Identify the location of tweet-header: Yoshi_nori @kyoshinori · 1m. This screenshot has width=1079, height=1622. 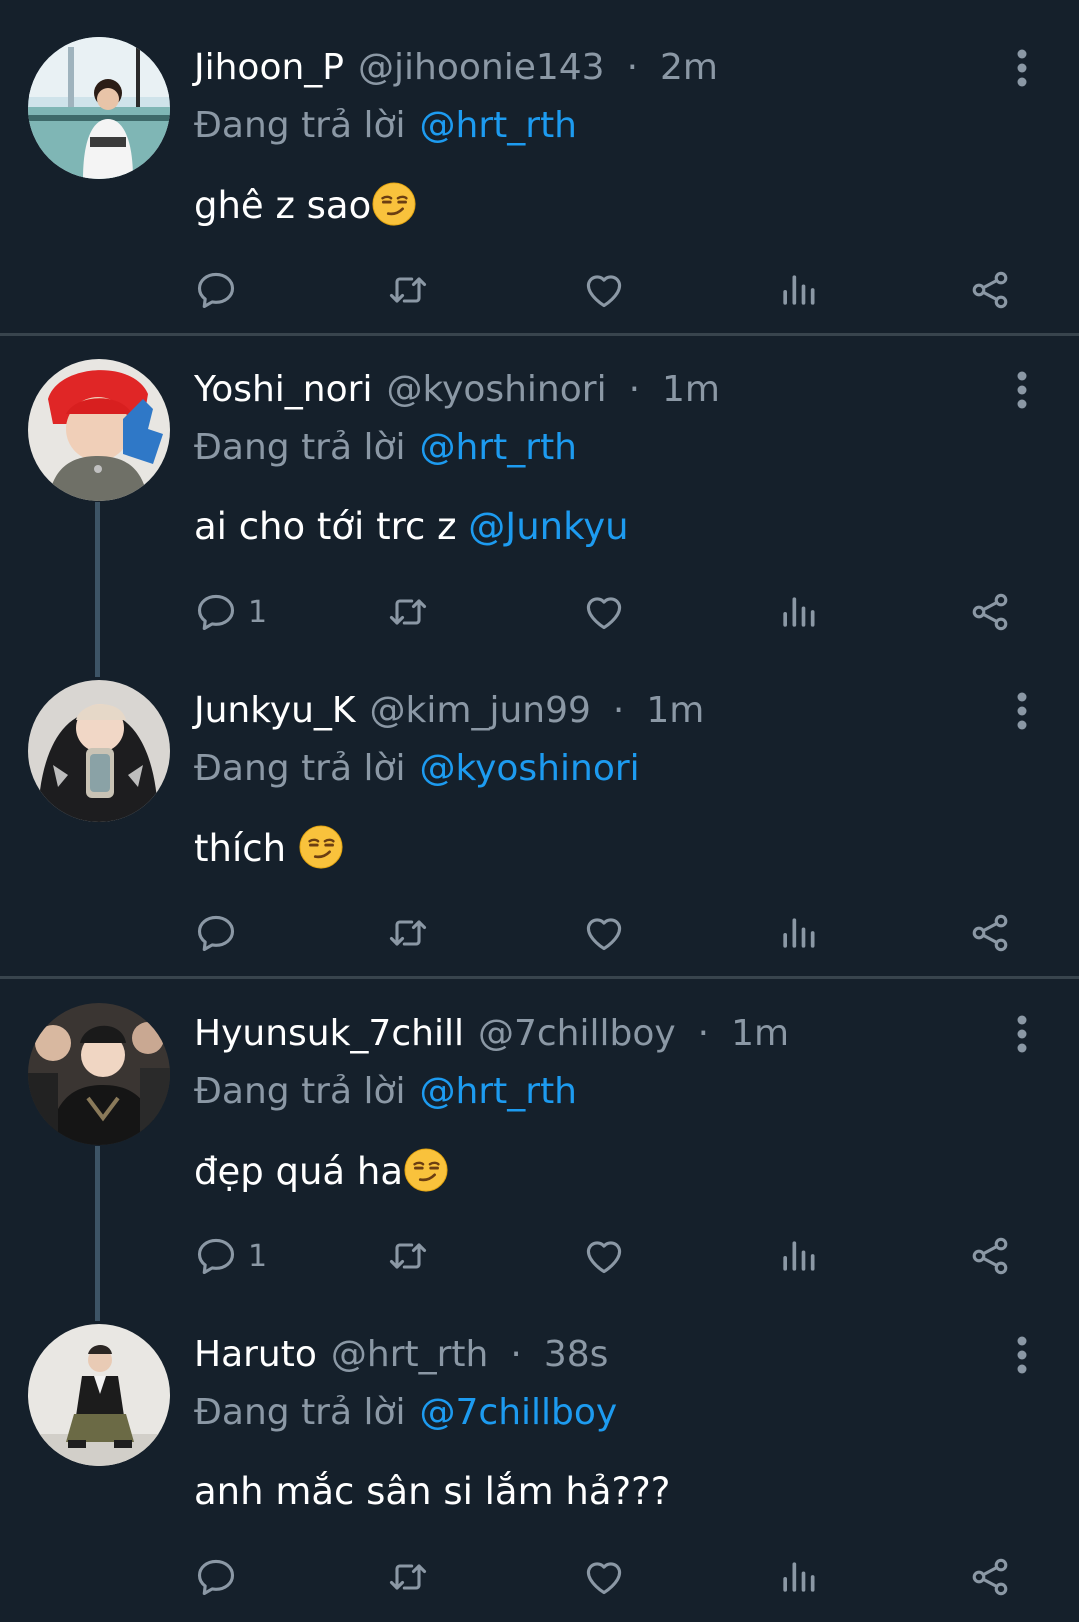
(457, 390).